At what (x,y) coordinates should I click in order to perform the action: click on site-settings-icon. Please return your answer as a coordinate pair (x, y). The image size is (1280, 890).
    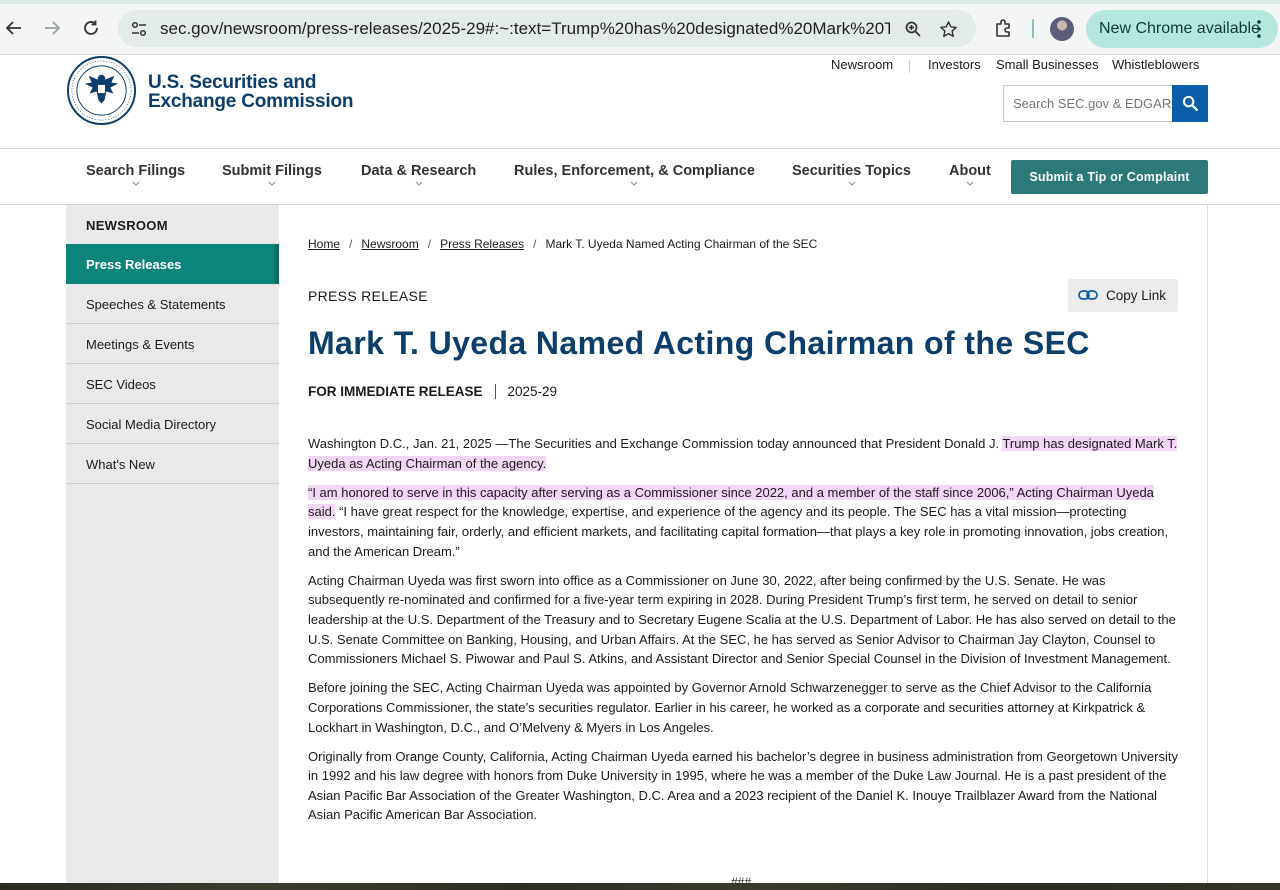
    Looking at the image, I should click on (139, 29).